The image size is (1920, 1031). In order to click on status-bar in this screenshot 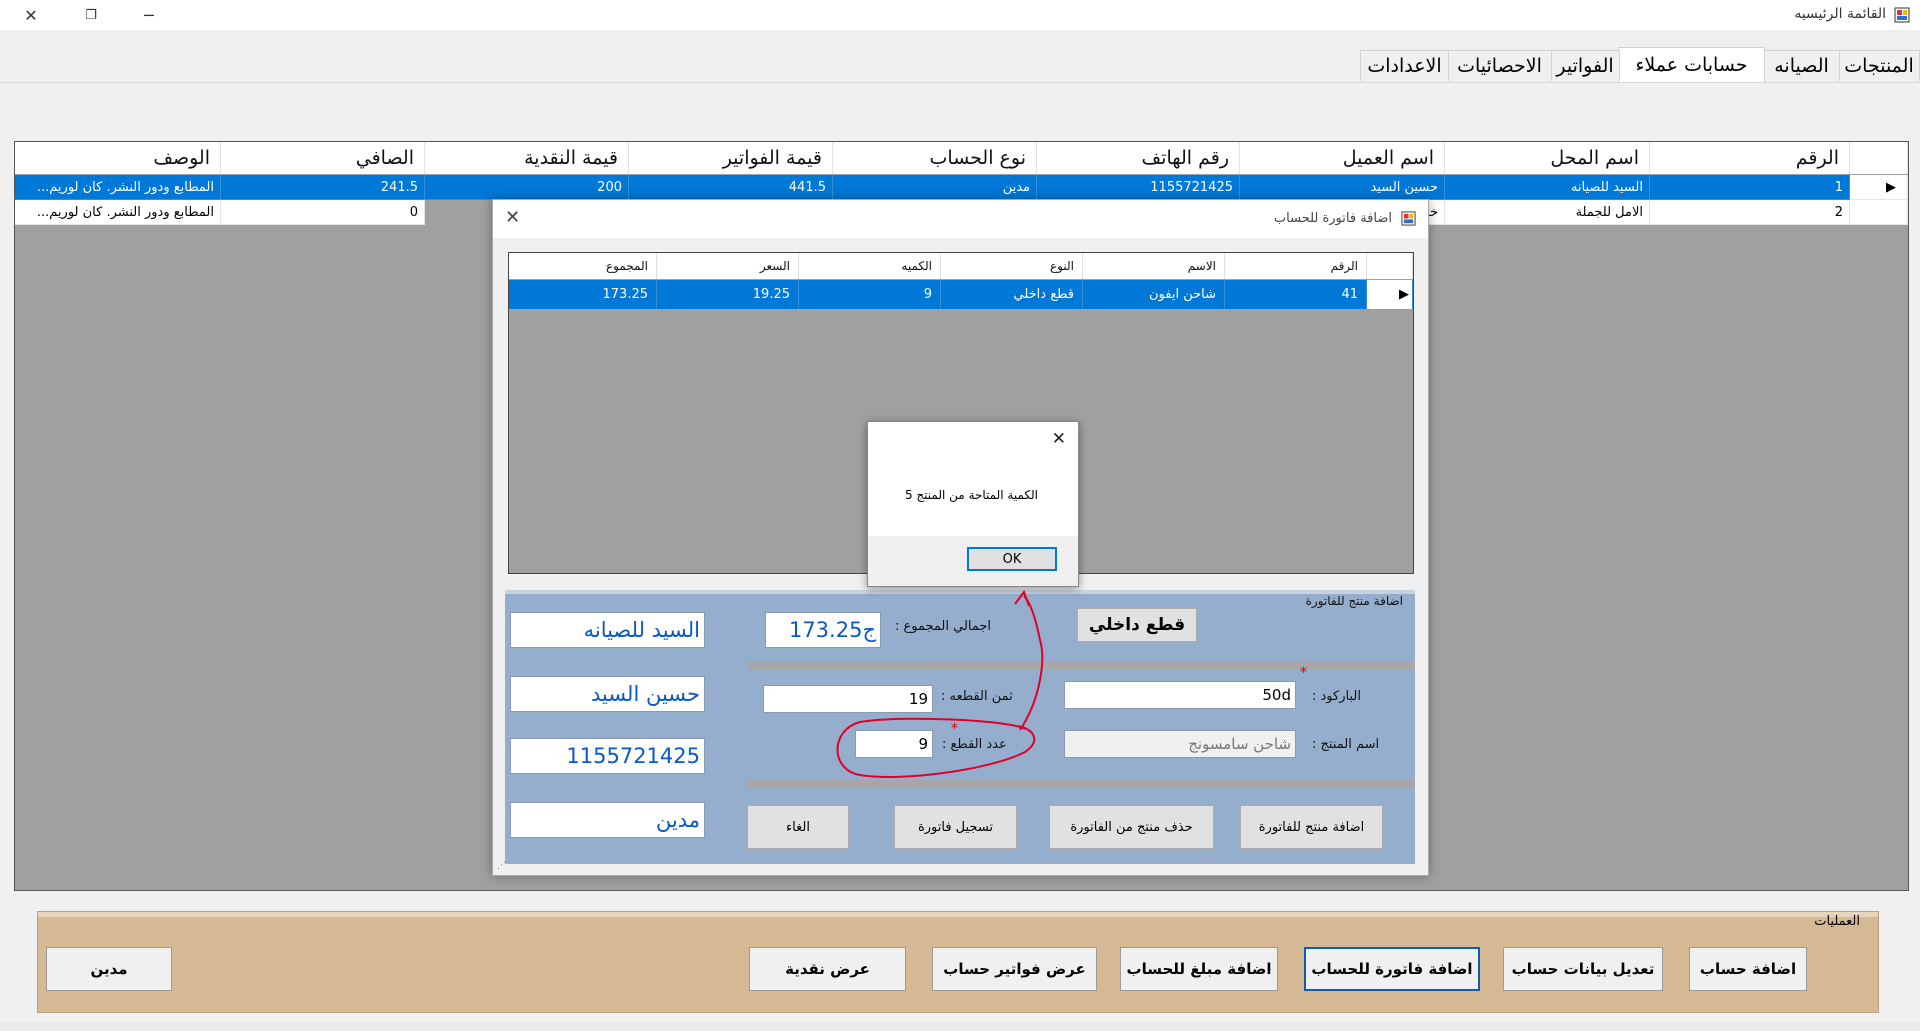, I will do `click(960, 1026)`.